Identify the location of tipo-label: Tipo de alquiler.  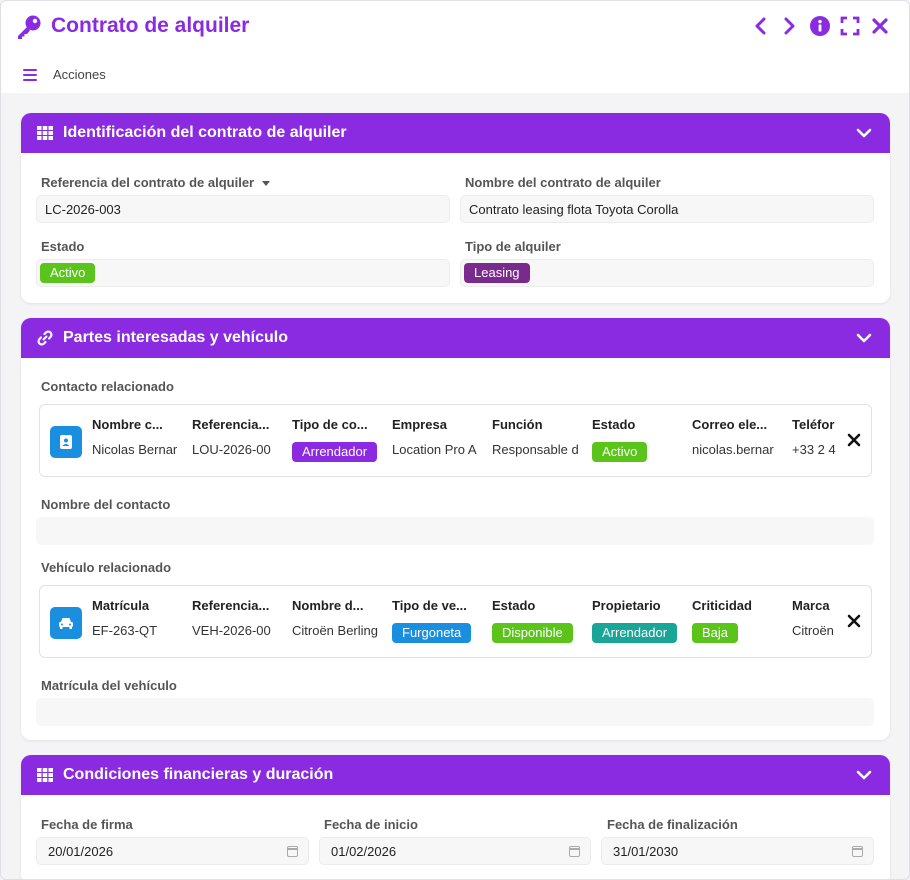
(513, 246).